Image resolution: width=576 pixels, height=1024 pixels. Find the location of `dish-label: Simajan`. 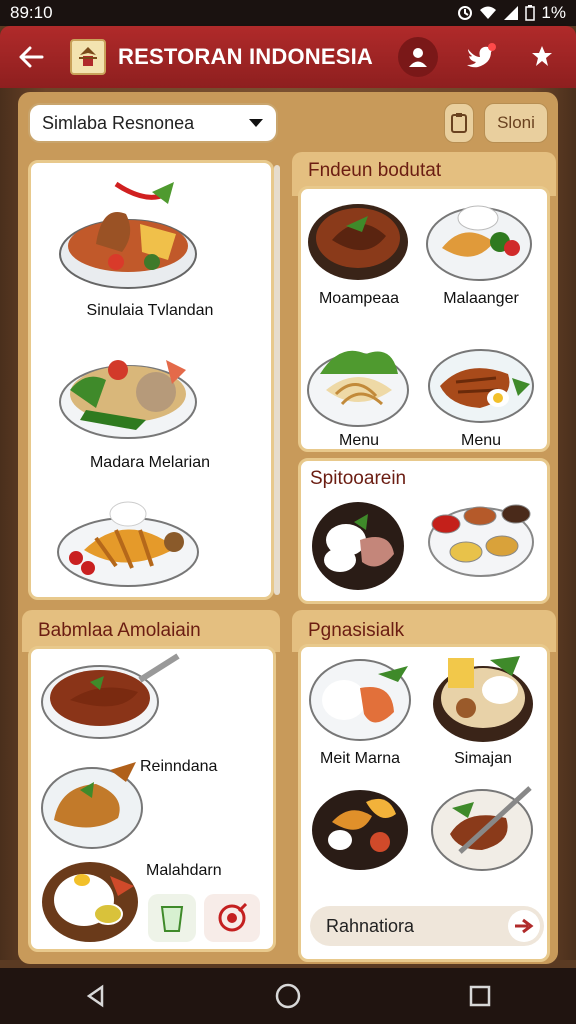

dish-label: Simajan is located at coordinates (483, 758).